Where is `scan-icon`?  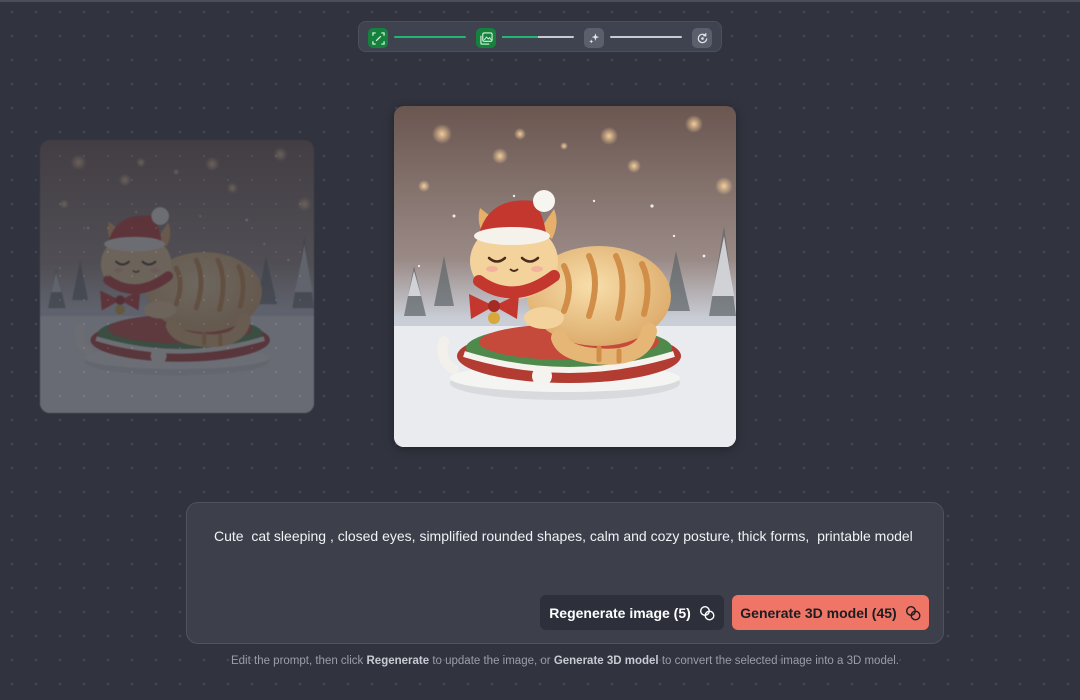 scan-icon is located at coordinates (378, 38).